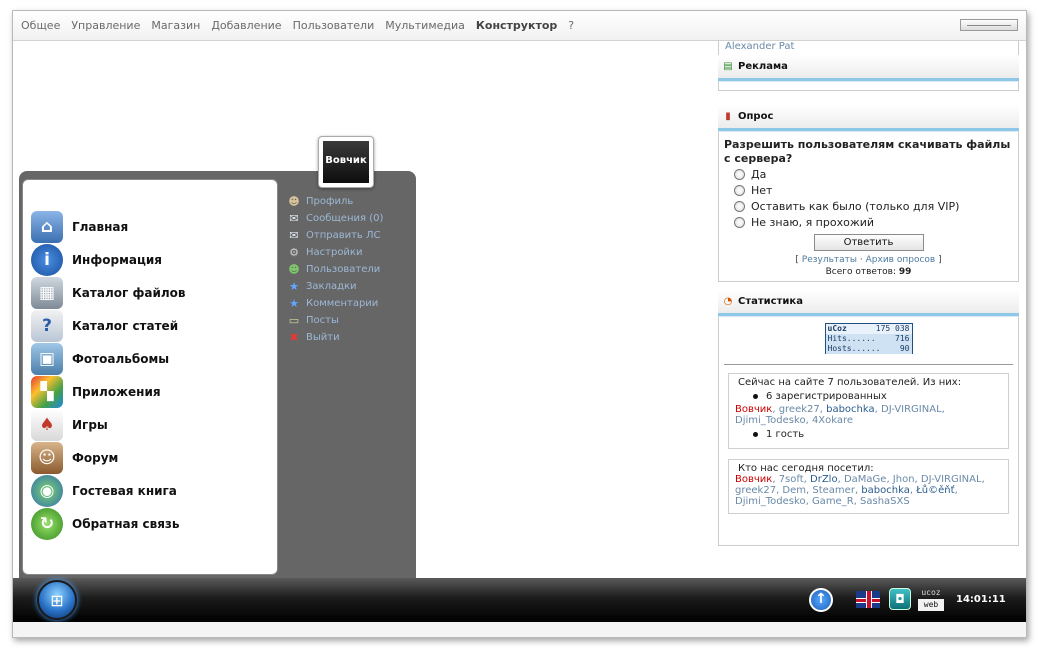  Describe the element at coordinates (516, 25) in the screenshot. I see `menu-constructor: Конструктор` at that location.